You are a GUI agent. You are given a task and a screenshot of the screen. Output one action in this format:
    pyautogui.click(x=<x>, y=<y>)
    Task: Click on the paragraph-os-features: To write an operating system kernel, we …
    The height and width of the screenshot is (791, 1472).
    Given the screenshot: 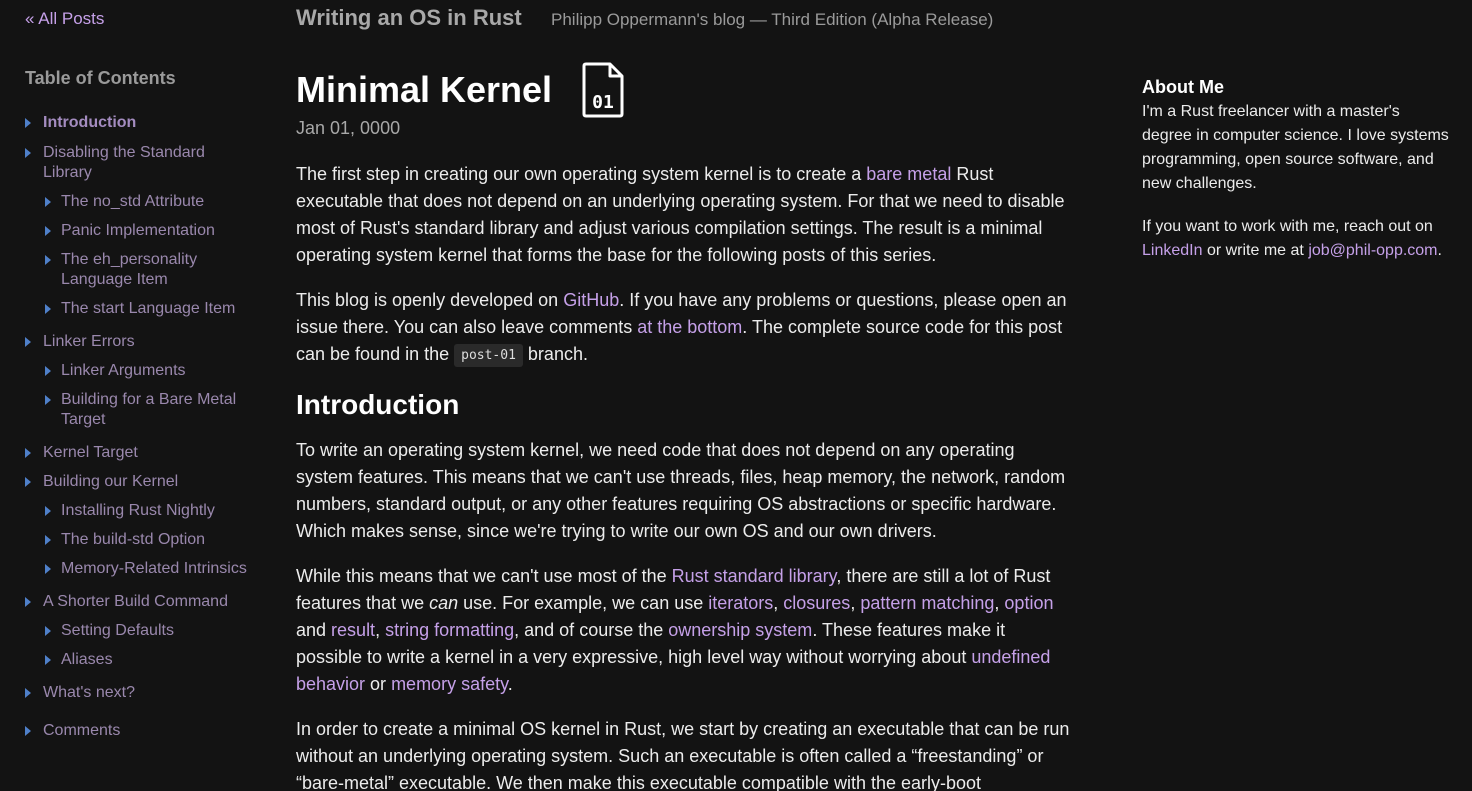 What is the action you would take?
    pyautogui.click(x=681, y=490)
    